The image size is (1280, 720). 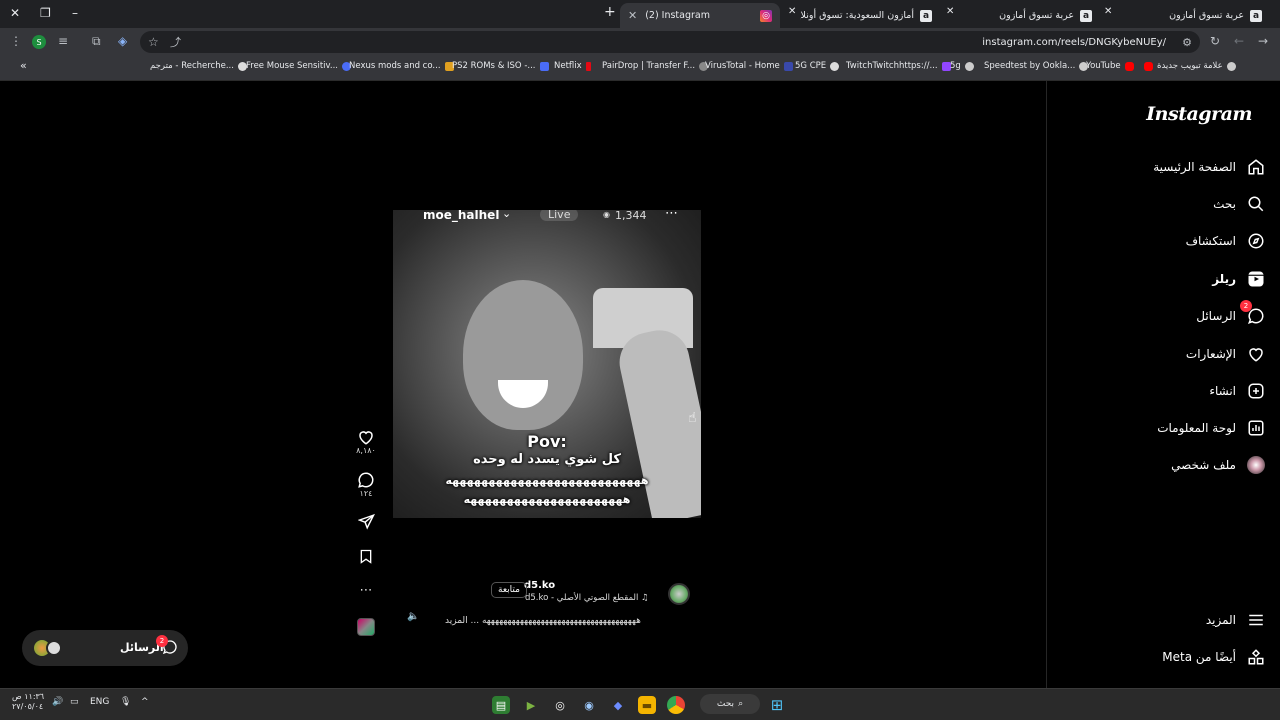 I want to click on globe-icon, so click(x=1231, y=66).